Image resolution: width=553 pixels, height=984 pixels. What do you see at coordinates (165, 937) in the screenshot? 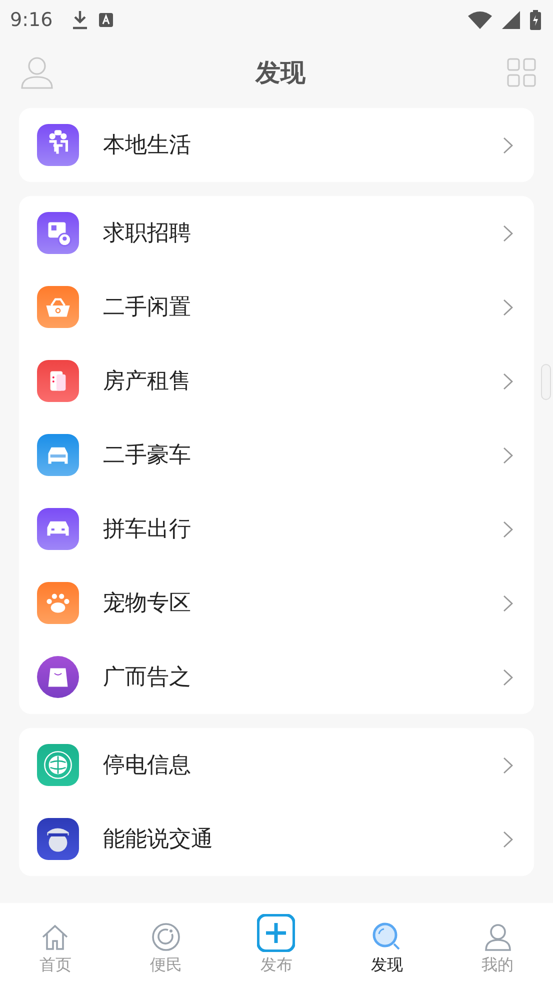
I see `circle-icon` at bounding box center [165, 937].